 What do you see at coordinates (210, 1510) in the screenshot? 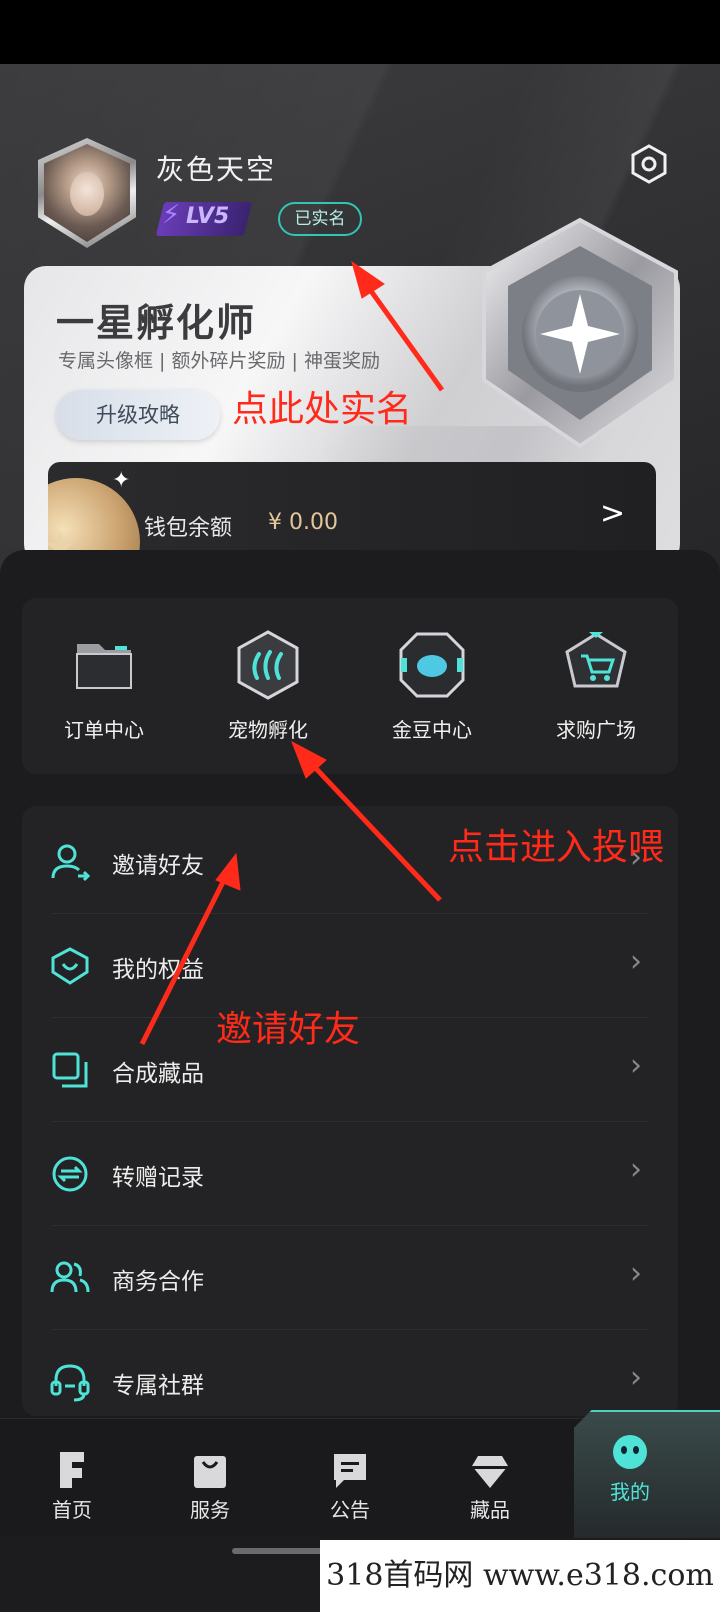
I see `tab-label: 服务` at bounding box center [210, 1510].